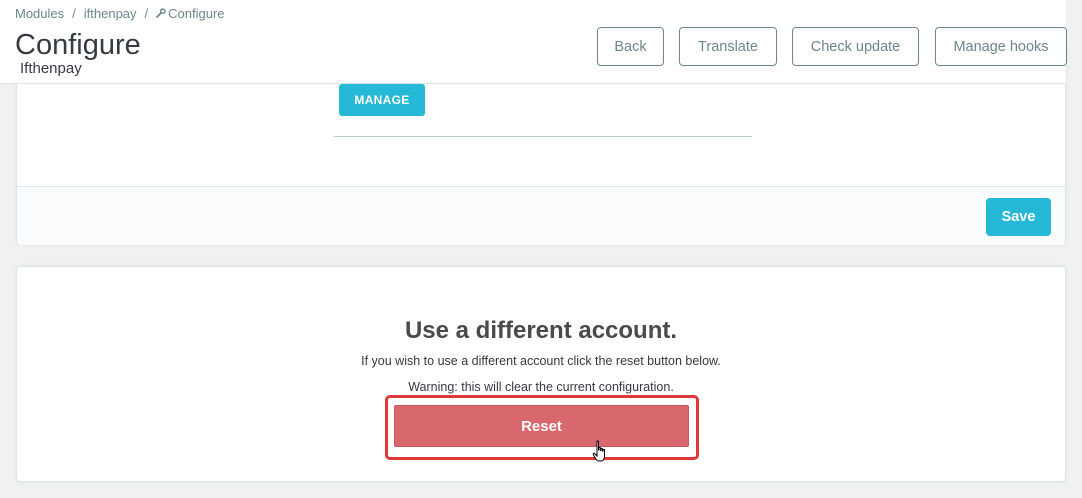 This screenshot has height=498, width=1082. What do you see at coordinates (543, 136) in the screenshot?
I see `divider` at bounding box center [543, 136].